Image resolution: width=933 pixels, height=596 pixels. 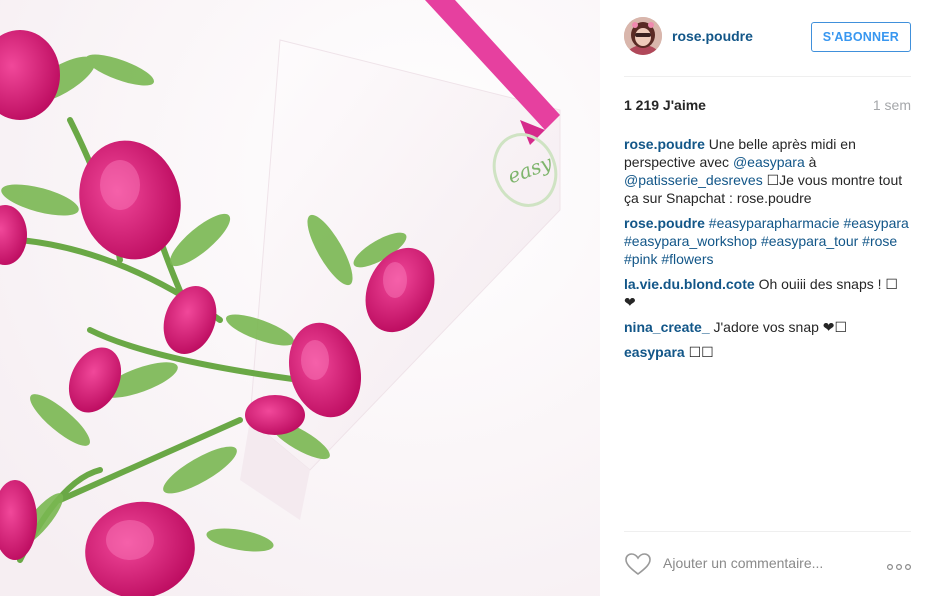 I want to click on avatar-image, so click(x=643, y=36).